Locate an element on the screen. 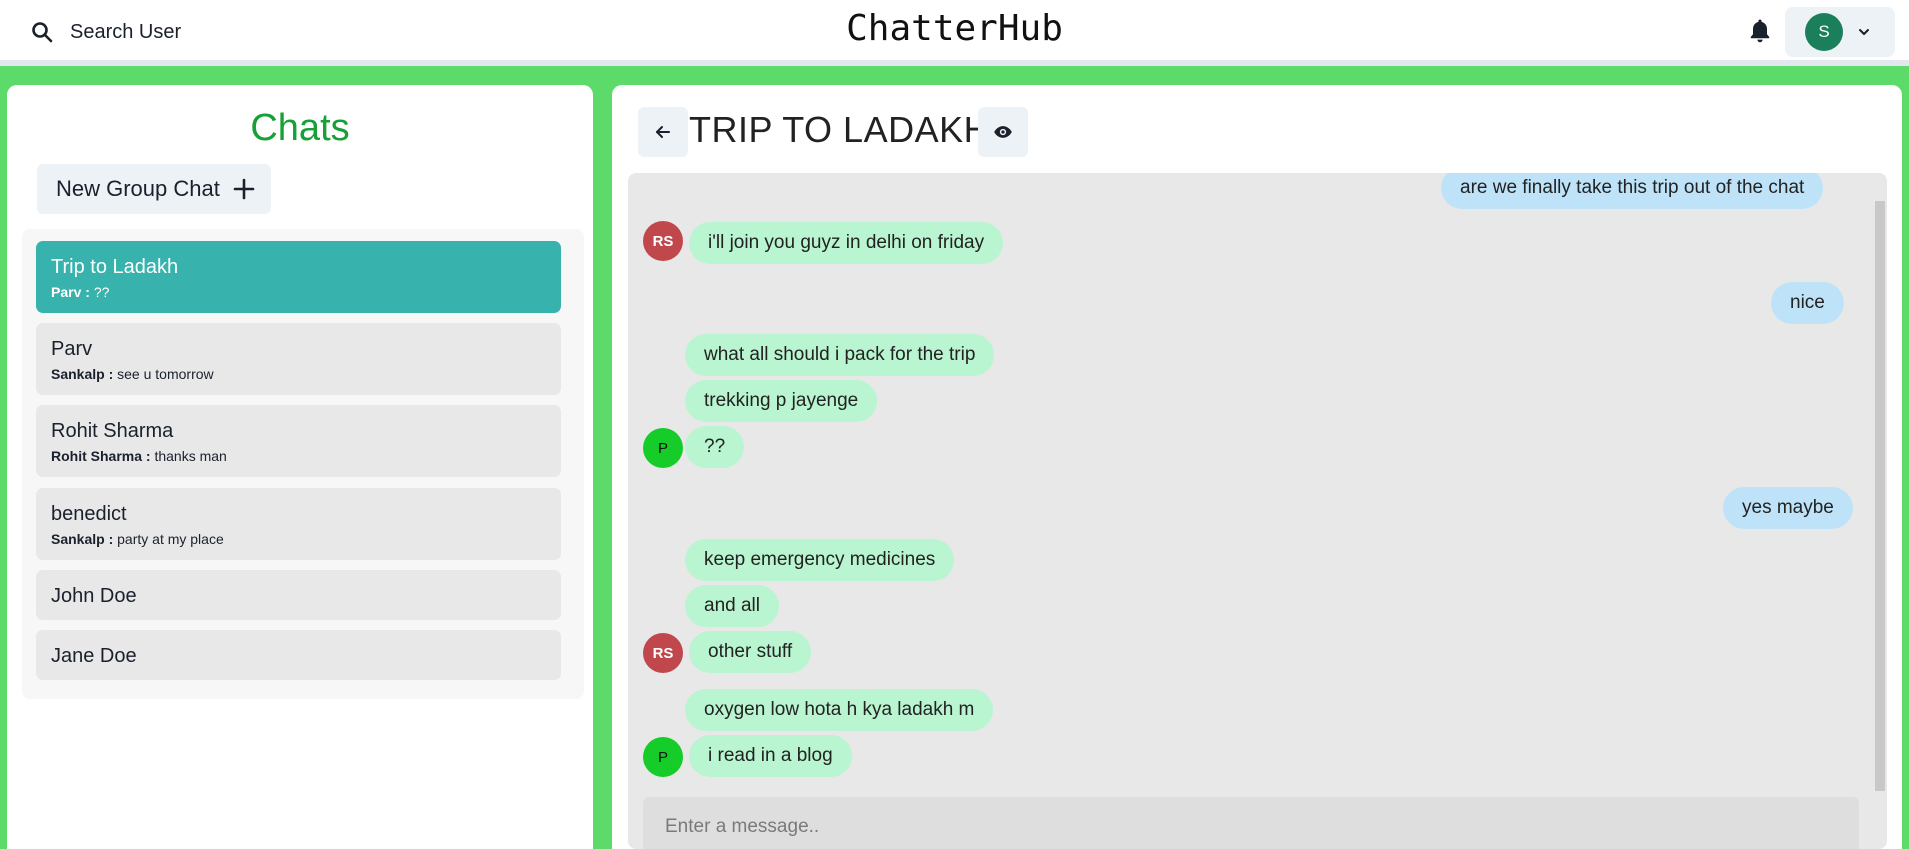 The height and width of the screenshot is (849, 1909). chat-item-jane-doe: Jane Doe is located at coordinates (298, 655).